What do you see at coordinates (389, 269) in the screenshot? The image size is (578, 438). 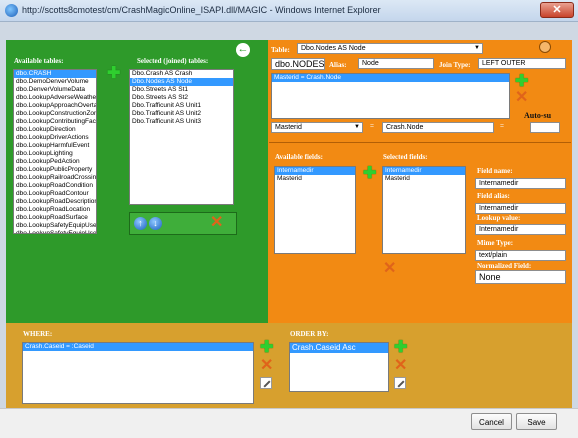 I see `remove-field-x-icon: ✕` at bounding box center [389, 269].